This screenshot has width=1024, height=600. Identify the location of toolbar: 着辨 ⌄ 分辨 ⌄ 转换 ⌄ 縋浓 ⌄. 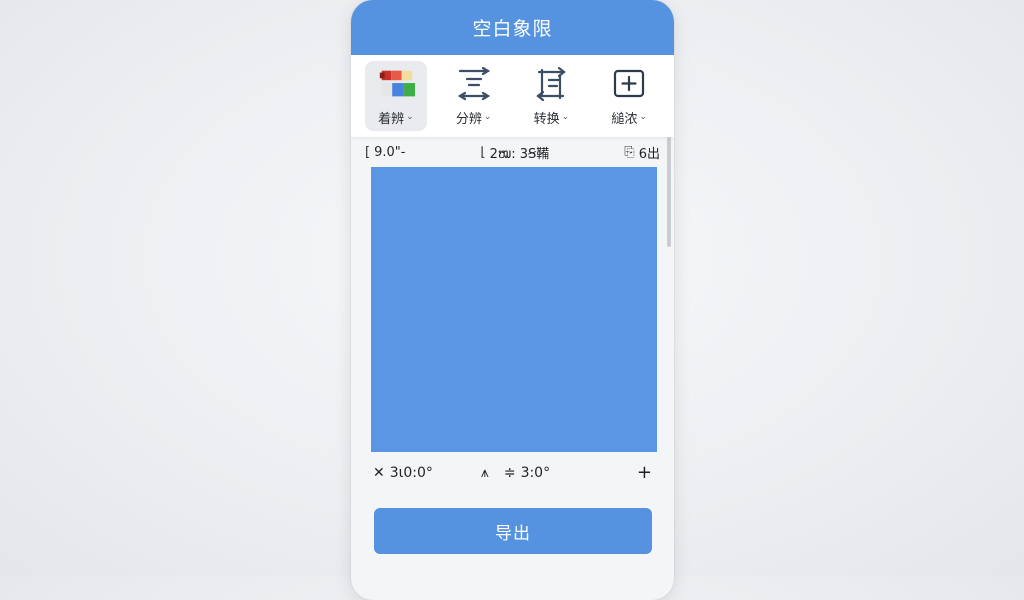
(512, 96).